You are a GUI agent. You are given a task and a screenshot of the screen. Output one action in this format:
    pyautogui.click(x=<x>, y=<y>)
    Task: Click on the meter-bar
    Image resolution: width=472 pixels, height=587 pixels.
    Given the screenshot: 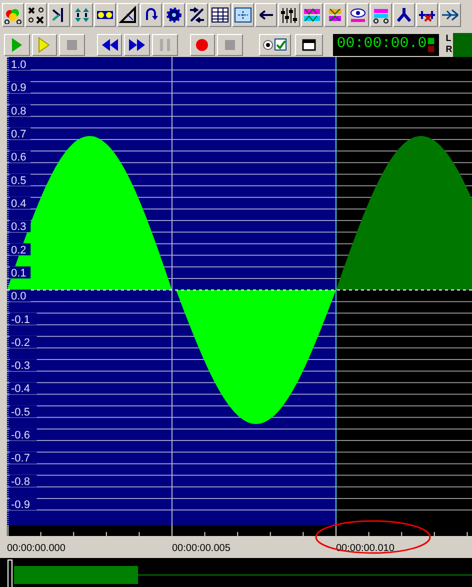 What is the action you would take?
    pyautogui.click(x=462, y=44)
    